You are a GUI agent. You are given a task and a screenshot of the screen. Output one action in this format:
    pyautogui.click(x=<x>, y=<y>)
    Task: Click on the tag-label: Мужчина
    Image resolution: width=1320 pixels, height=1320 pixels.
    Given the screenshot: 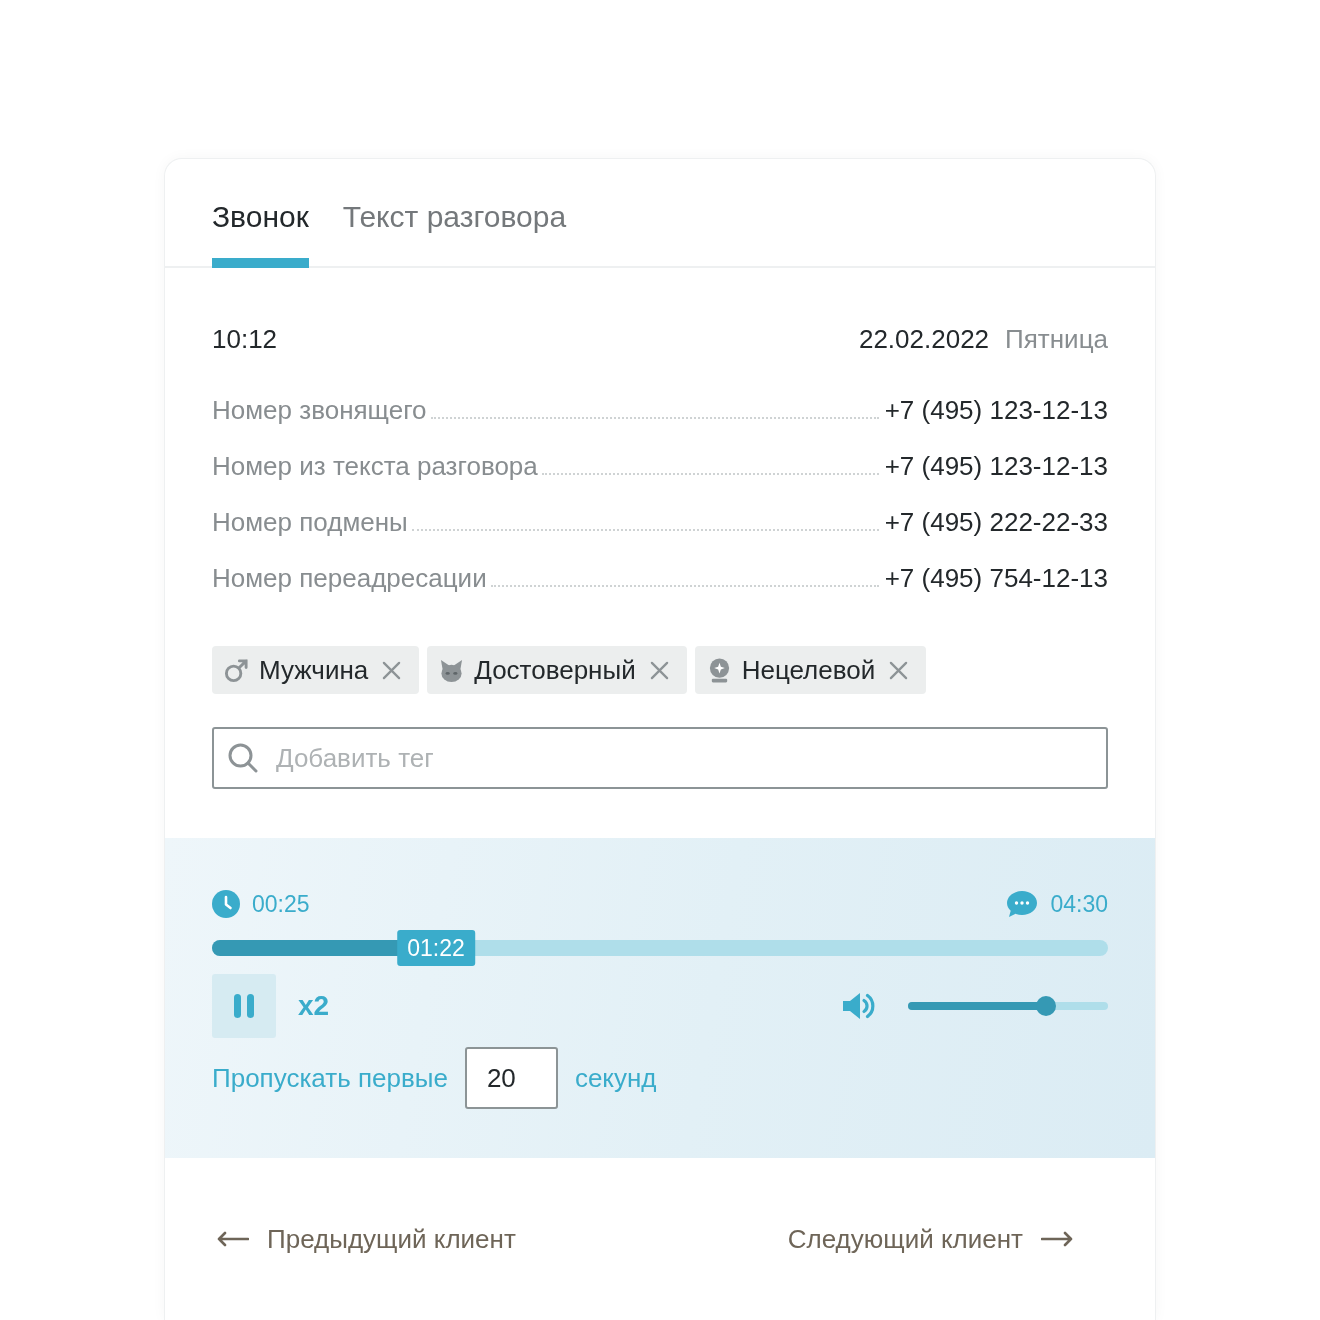 What is the action you would take?
    pyautogui.click(x=314, y=670)
    